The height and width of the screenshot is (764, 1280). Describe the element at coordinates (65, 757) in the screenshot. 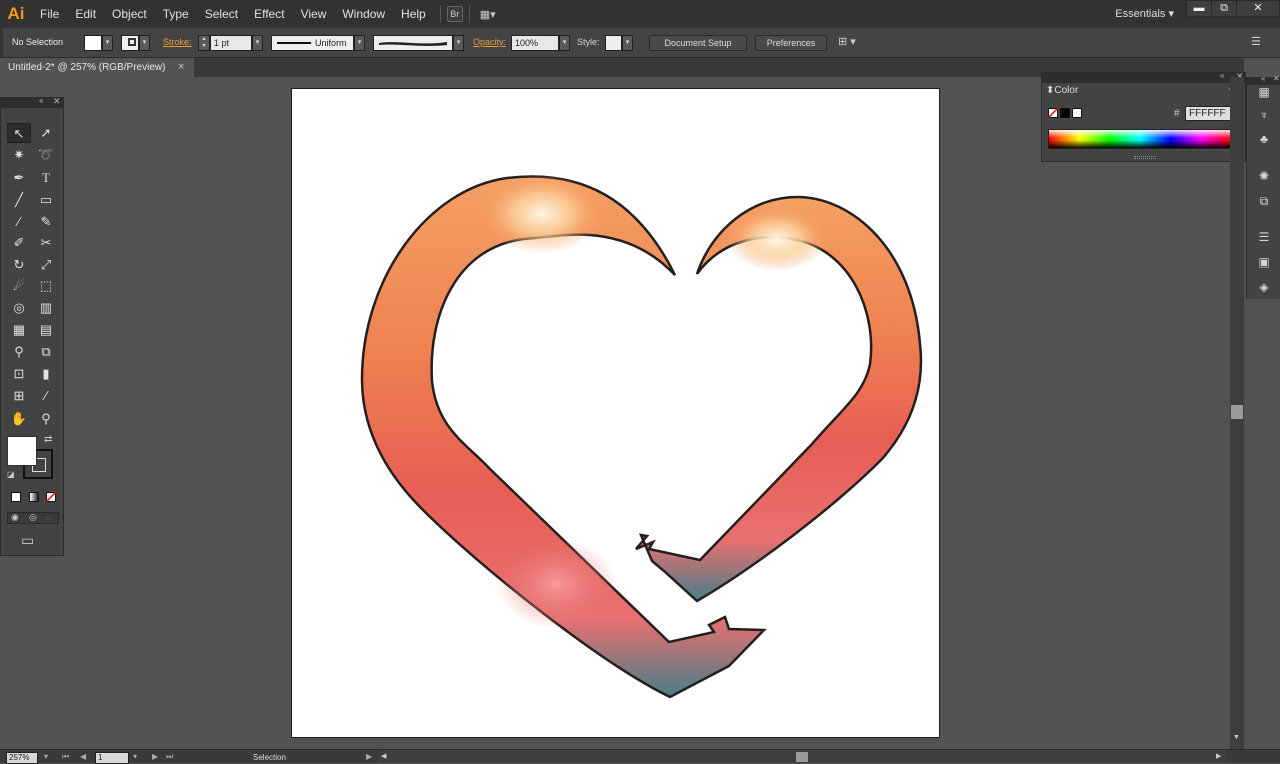

I see `first-artboard-icon: ⏮` at that location.